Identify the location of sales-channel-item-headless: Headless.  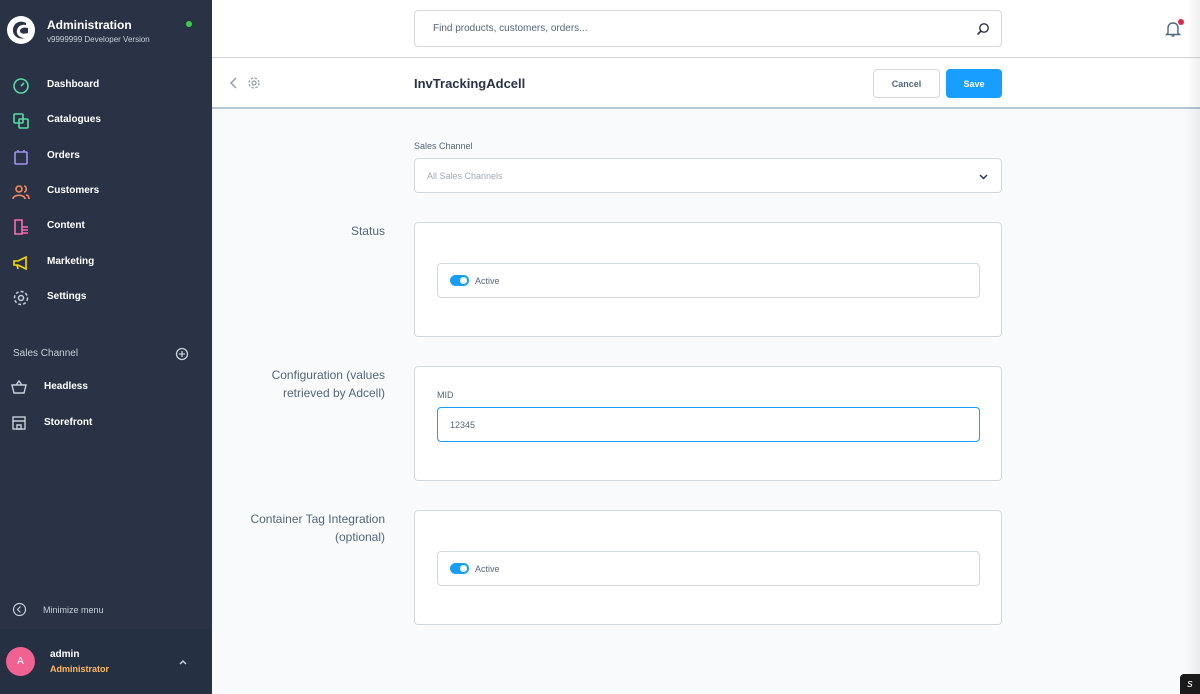
(106, 387).